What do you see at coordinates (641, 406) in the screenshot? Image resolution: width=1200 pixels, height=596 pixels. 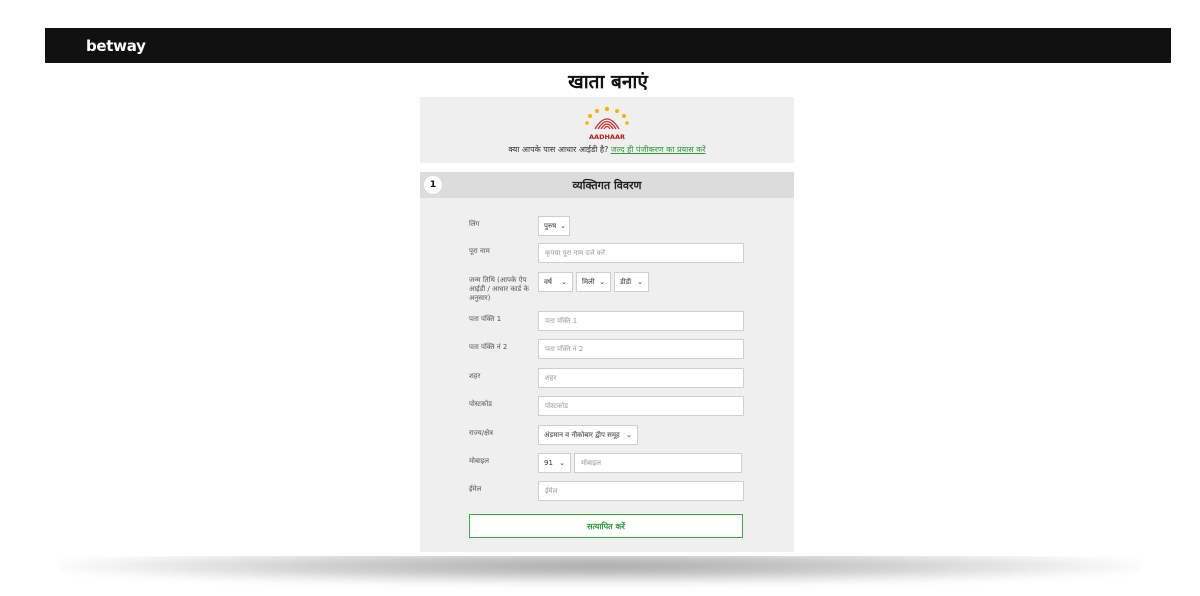 I see `postcode-input` at bounding box center [641, 406].